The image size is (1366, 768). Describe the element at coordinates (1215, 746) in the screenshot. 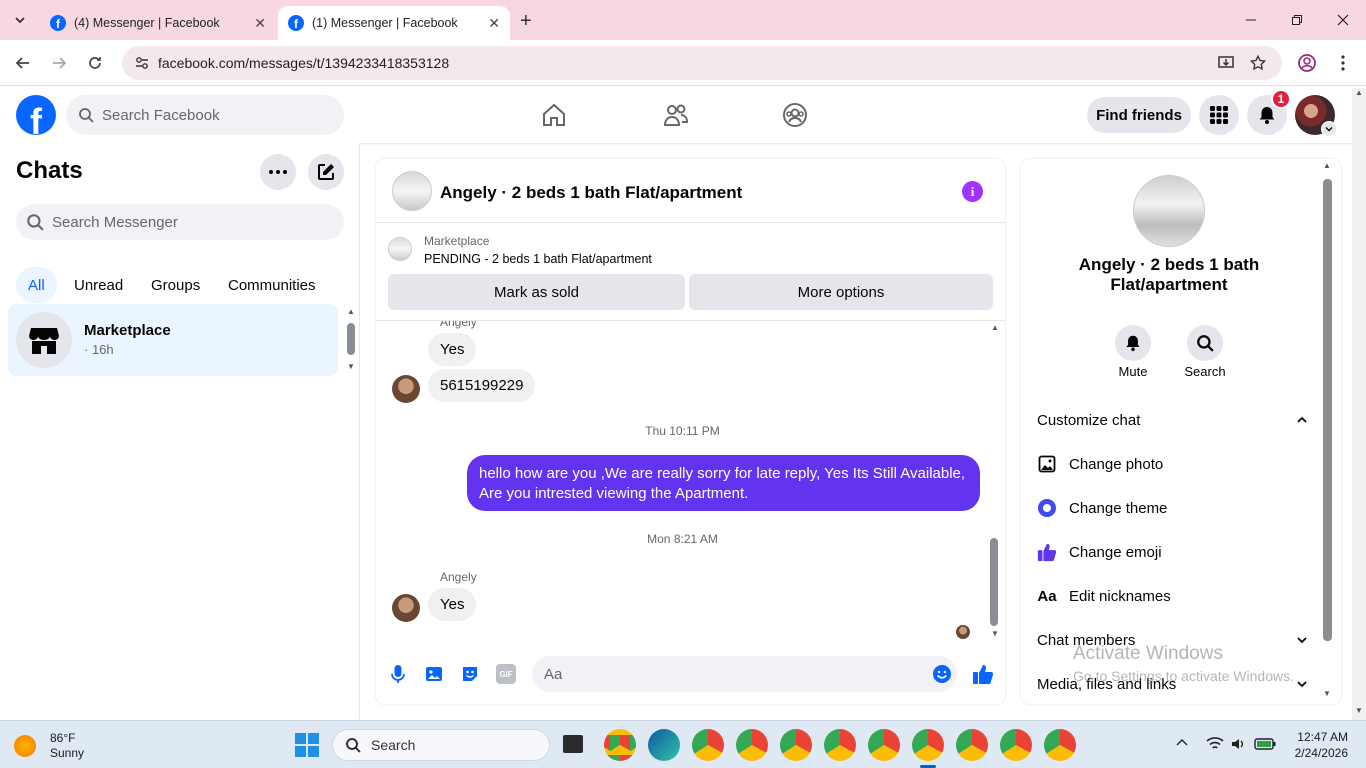

I see `wifi-icon` at that location.